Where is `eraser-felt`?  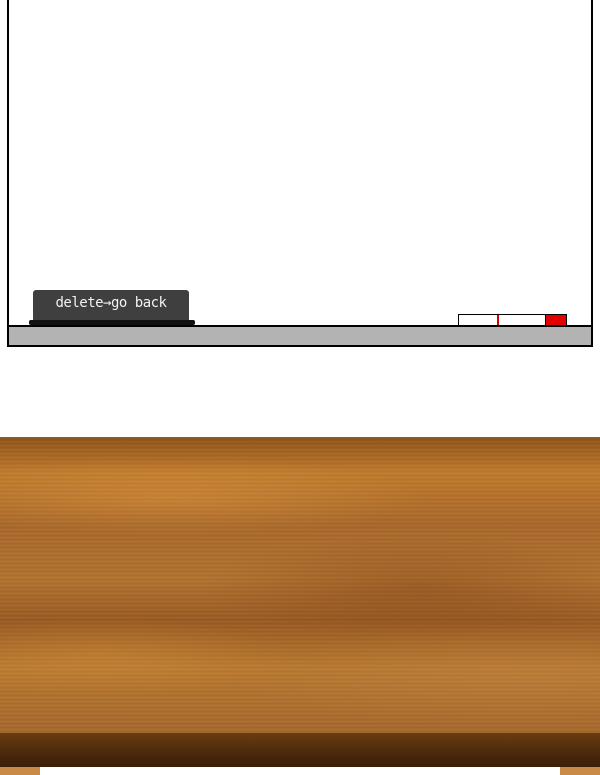
eraser-felt is located at coordinates (112, 322).